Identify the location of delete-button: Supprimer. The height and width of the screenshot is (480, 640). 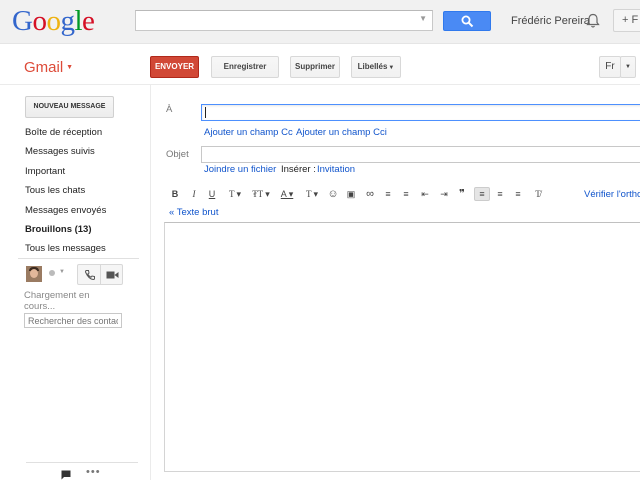
(315, 67).